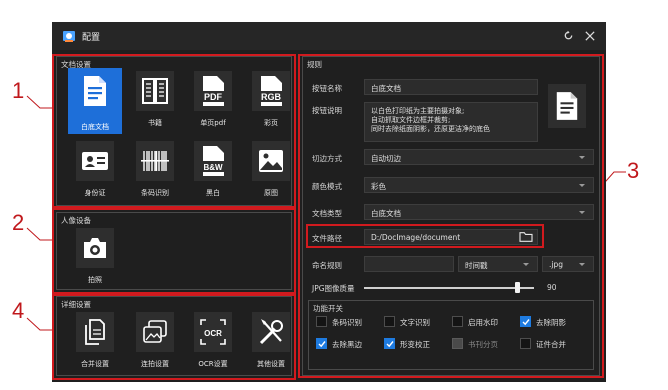 The height and width of the screenshot is (390, 668). Describe the element at coordinates (590, 36) in the screenshot. I see `close-icon` at that location.